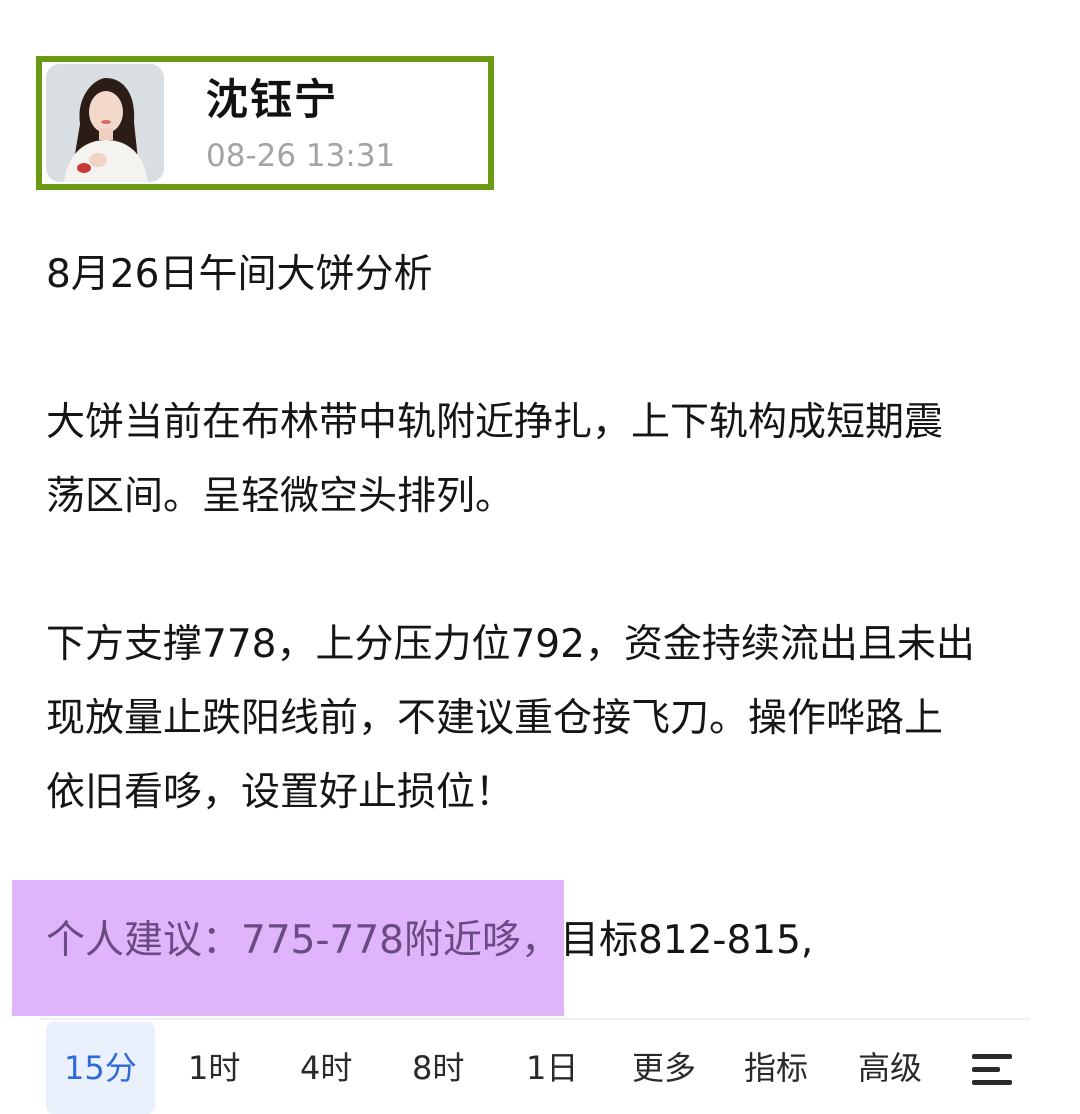 The width and height of the screenshot is (1080, 1114). What do you see at coordinates (510, 644) in the screenshot?
I see `paragraph-line: 下方支撑778，上分压力位792，资金持续流出且未出` at bounding box center [510, 644].